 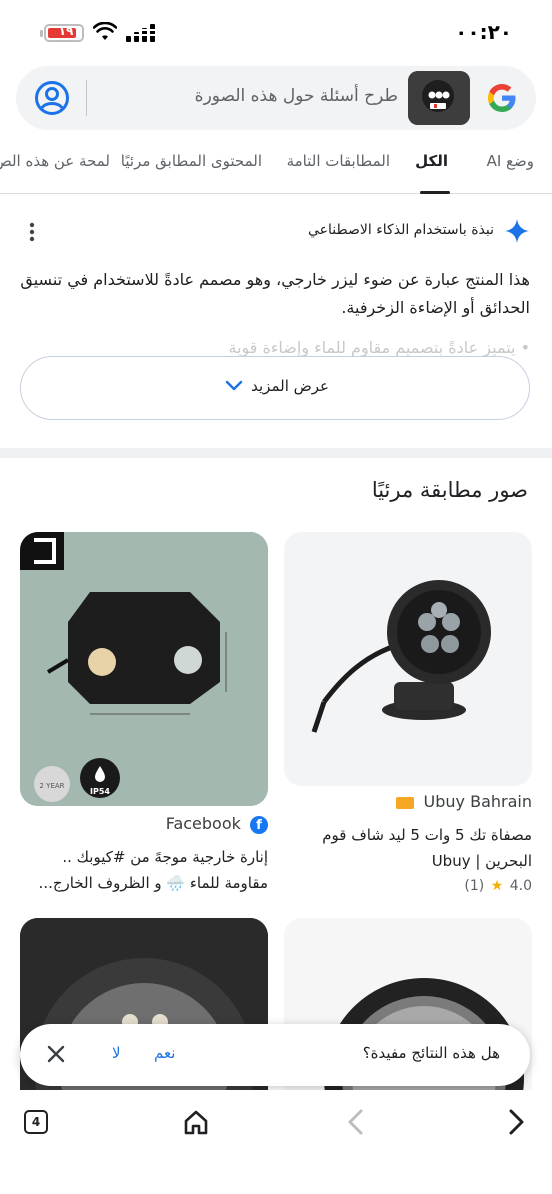 I want to click on star-icon: ★, so click(x=497, y=886).